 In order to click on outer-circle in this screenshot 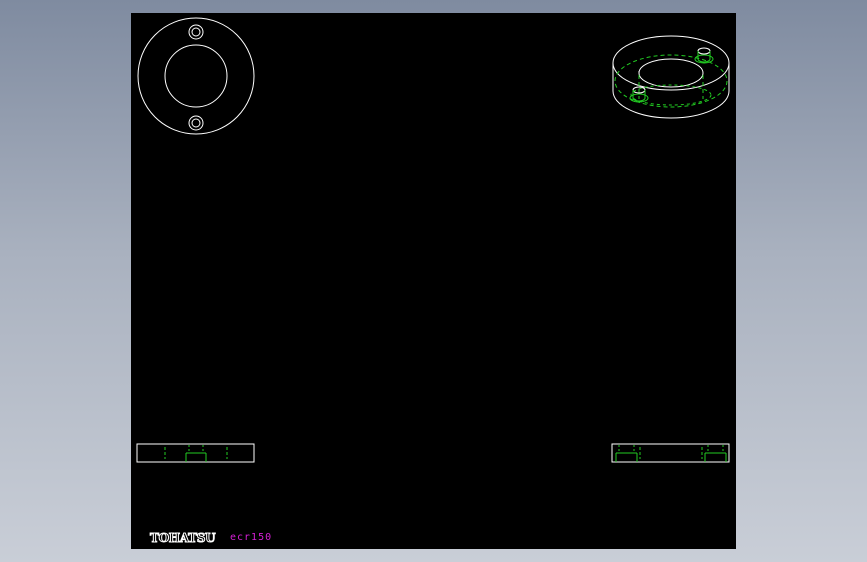, I will do `click(196, 76)`.